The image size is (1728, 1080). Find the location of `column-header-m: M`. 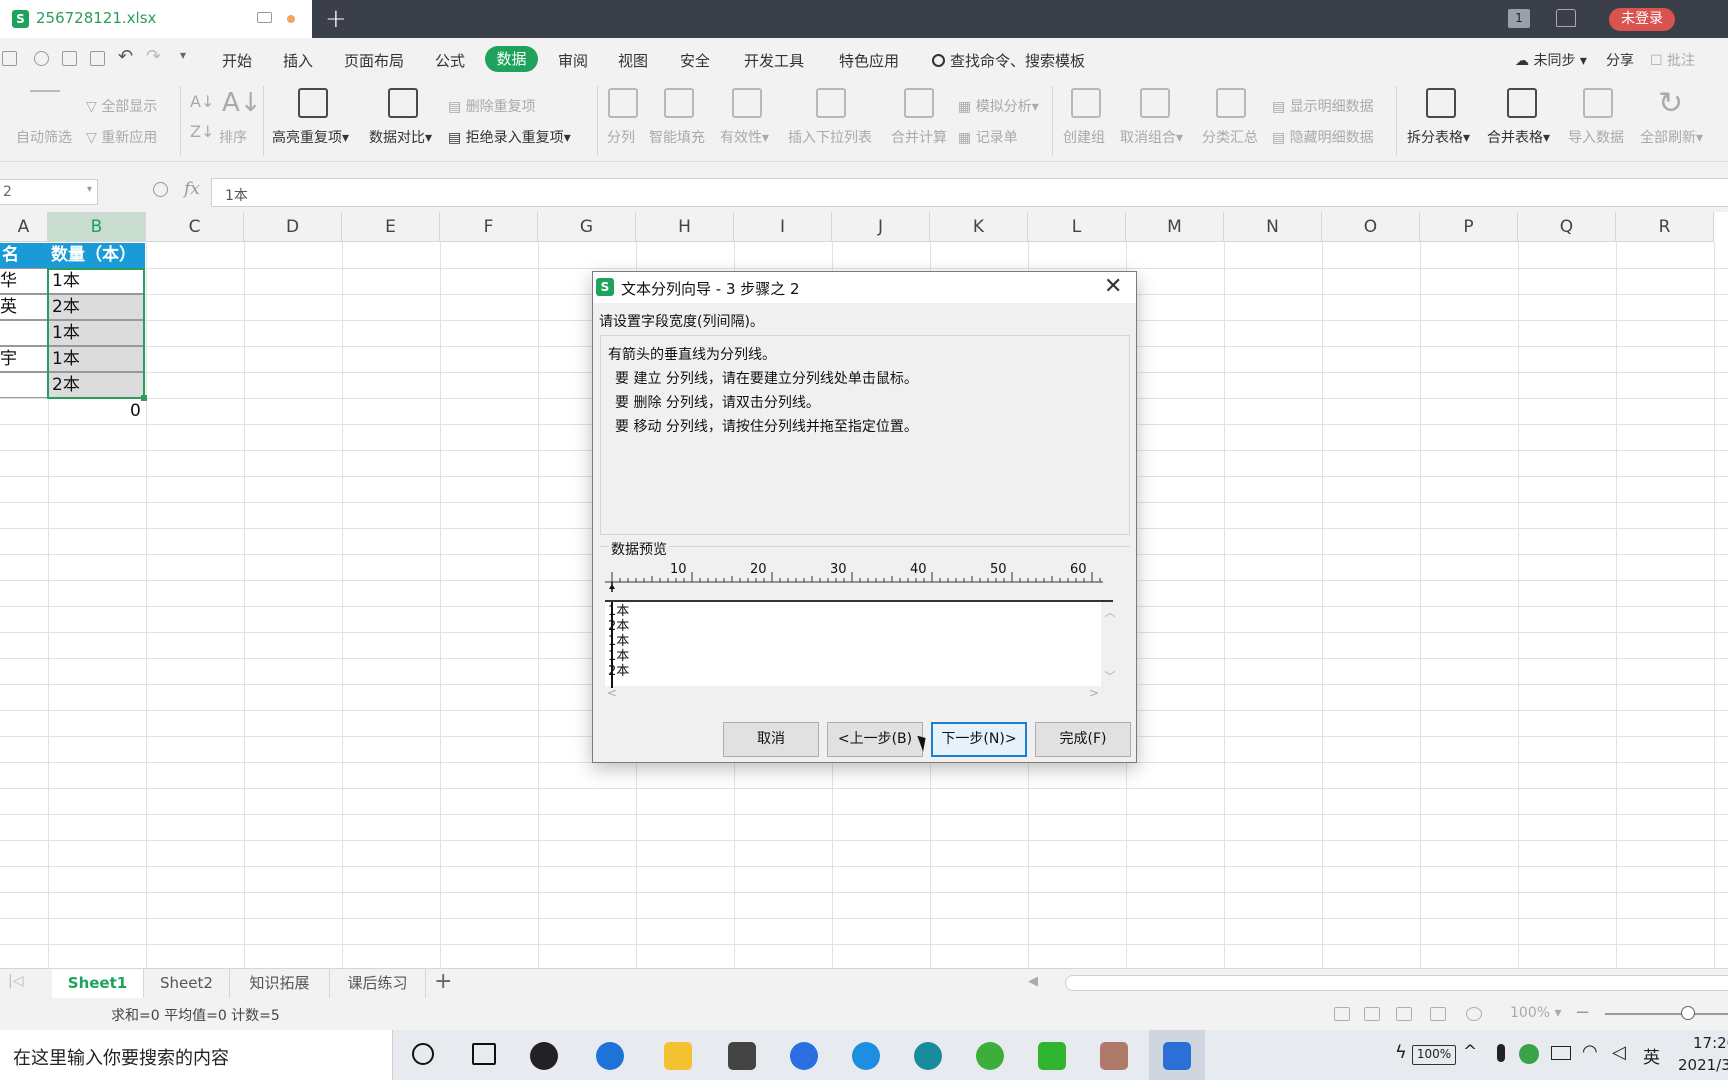

column-header-m: M is located at coordinates (1175, 227).